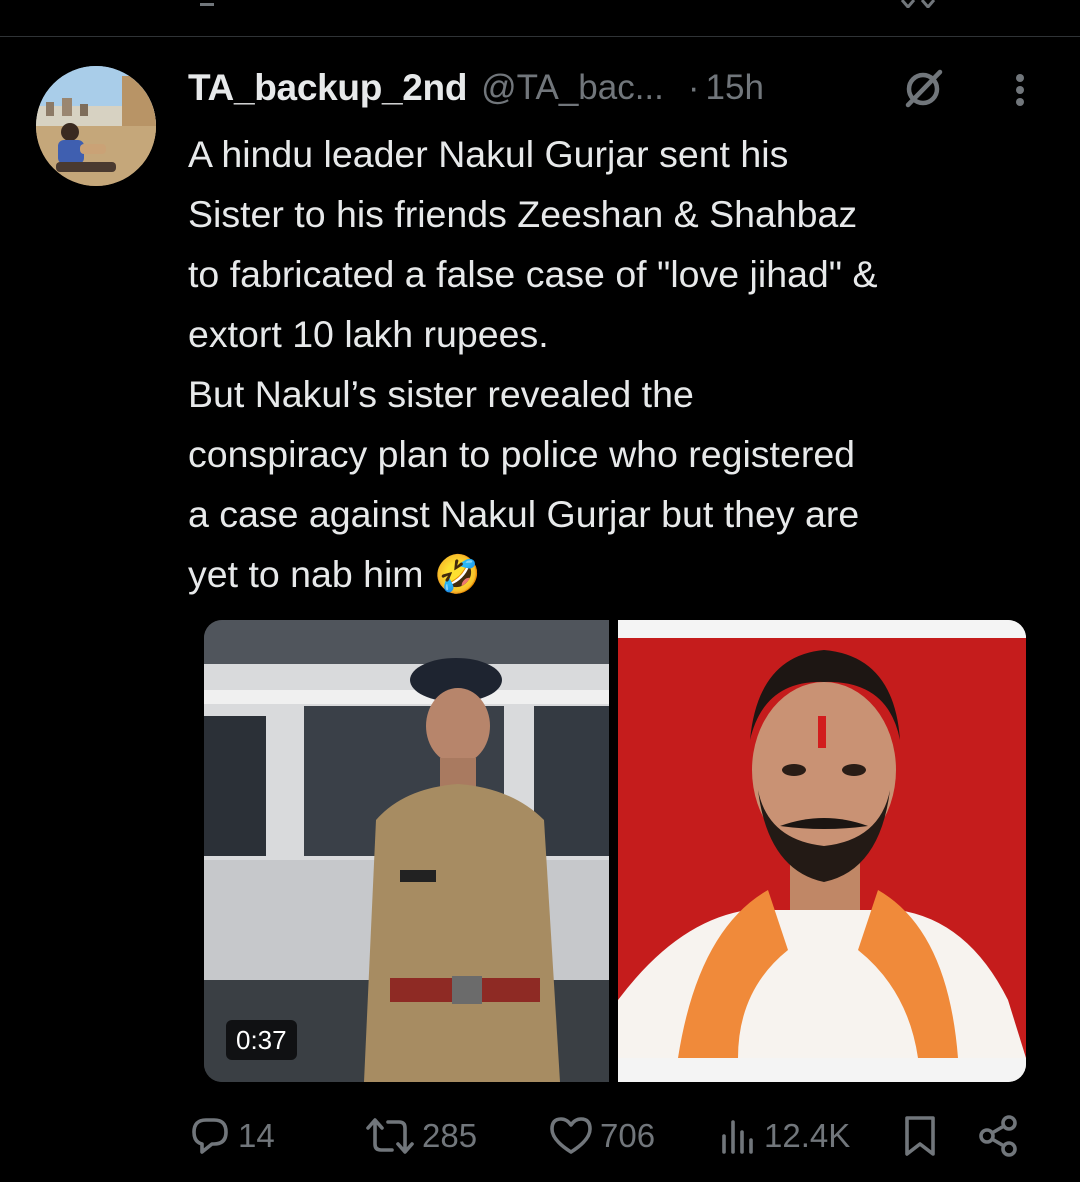 The width and height of the screenshot is (1080, 1182). What do you see at coordinates (807, 1135) in the screenshot?
I see `views-count: 12.4K` at bounding box center [807, 1135].